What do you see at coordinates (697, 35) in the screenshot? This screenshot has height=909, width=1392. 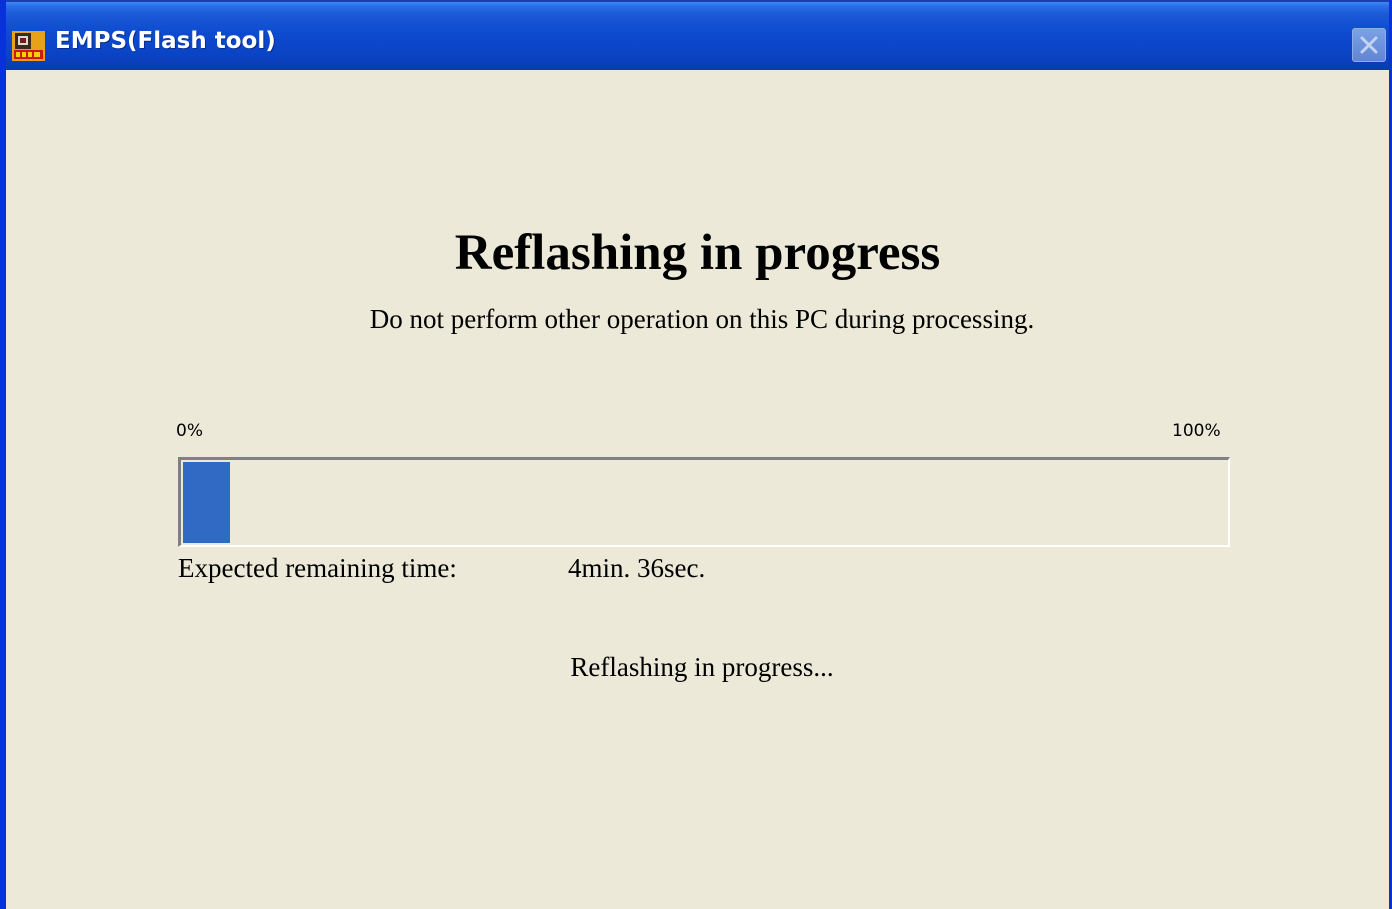 I see `title-bar: EMPS(Flash tool)` at bounding box center [697, 35].